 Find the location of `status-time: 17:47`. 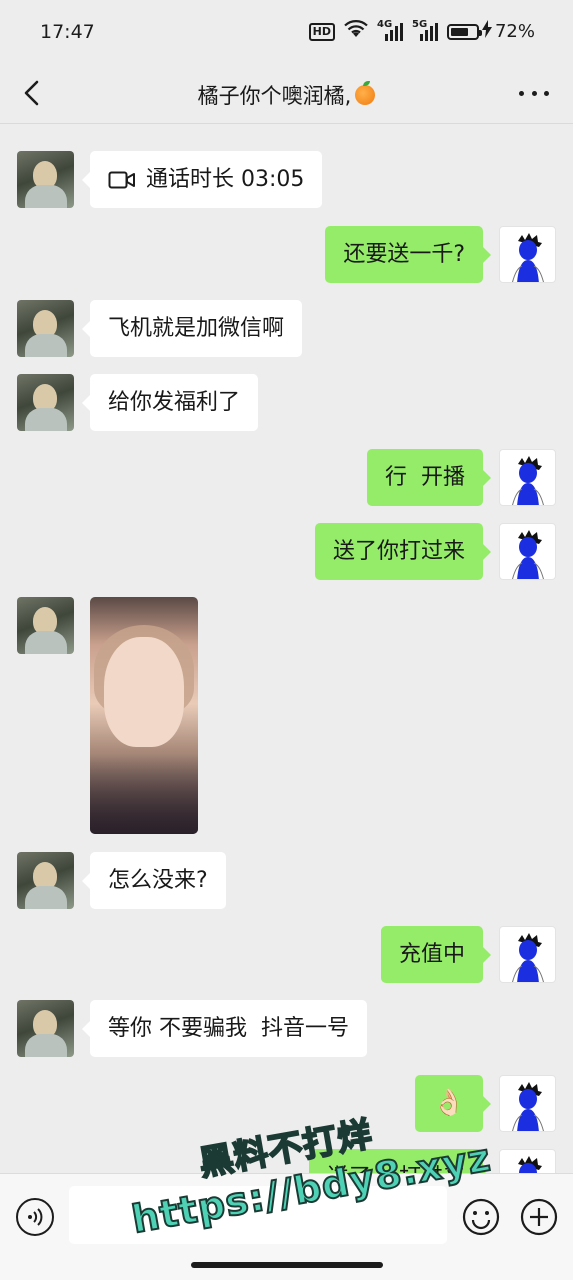

status-time: 17:47 is located at coordinates (67, 32).